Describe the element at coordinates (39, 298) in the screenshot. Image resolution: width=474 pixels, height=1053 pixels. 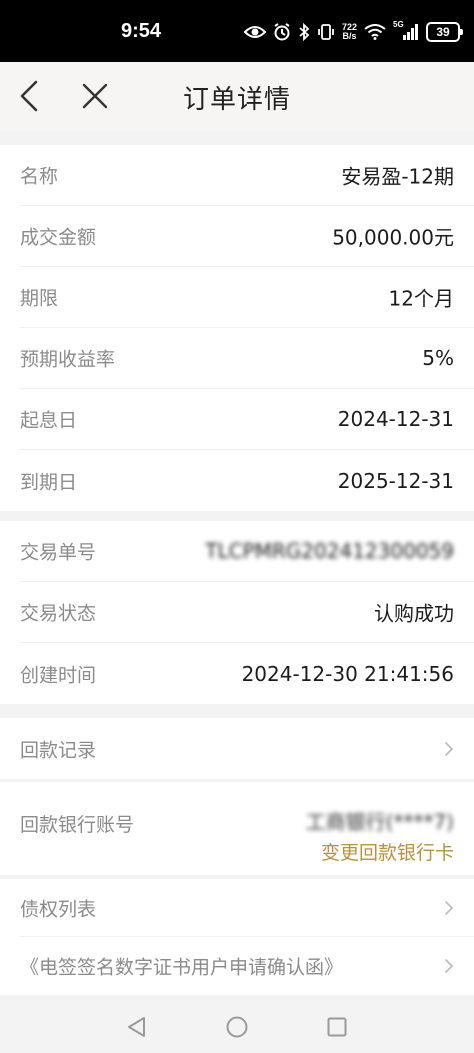
I see `term-label: 期限` at that location.